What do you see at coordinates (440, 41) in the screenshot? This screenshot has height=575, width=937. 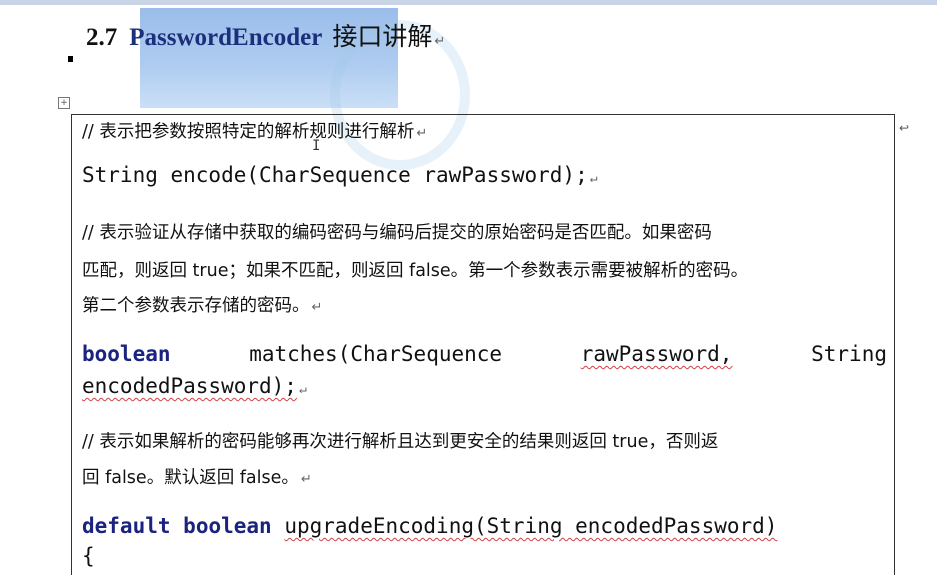 I see `paragraph-mark: ↵` at bounding box center [440, 41].